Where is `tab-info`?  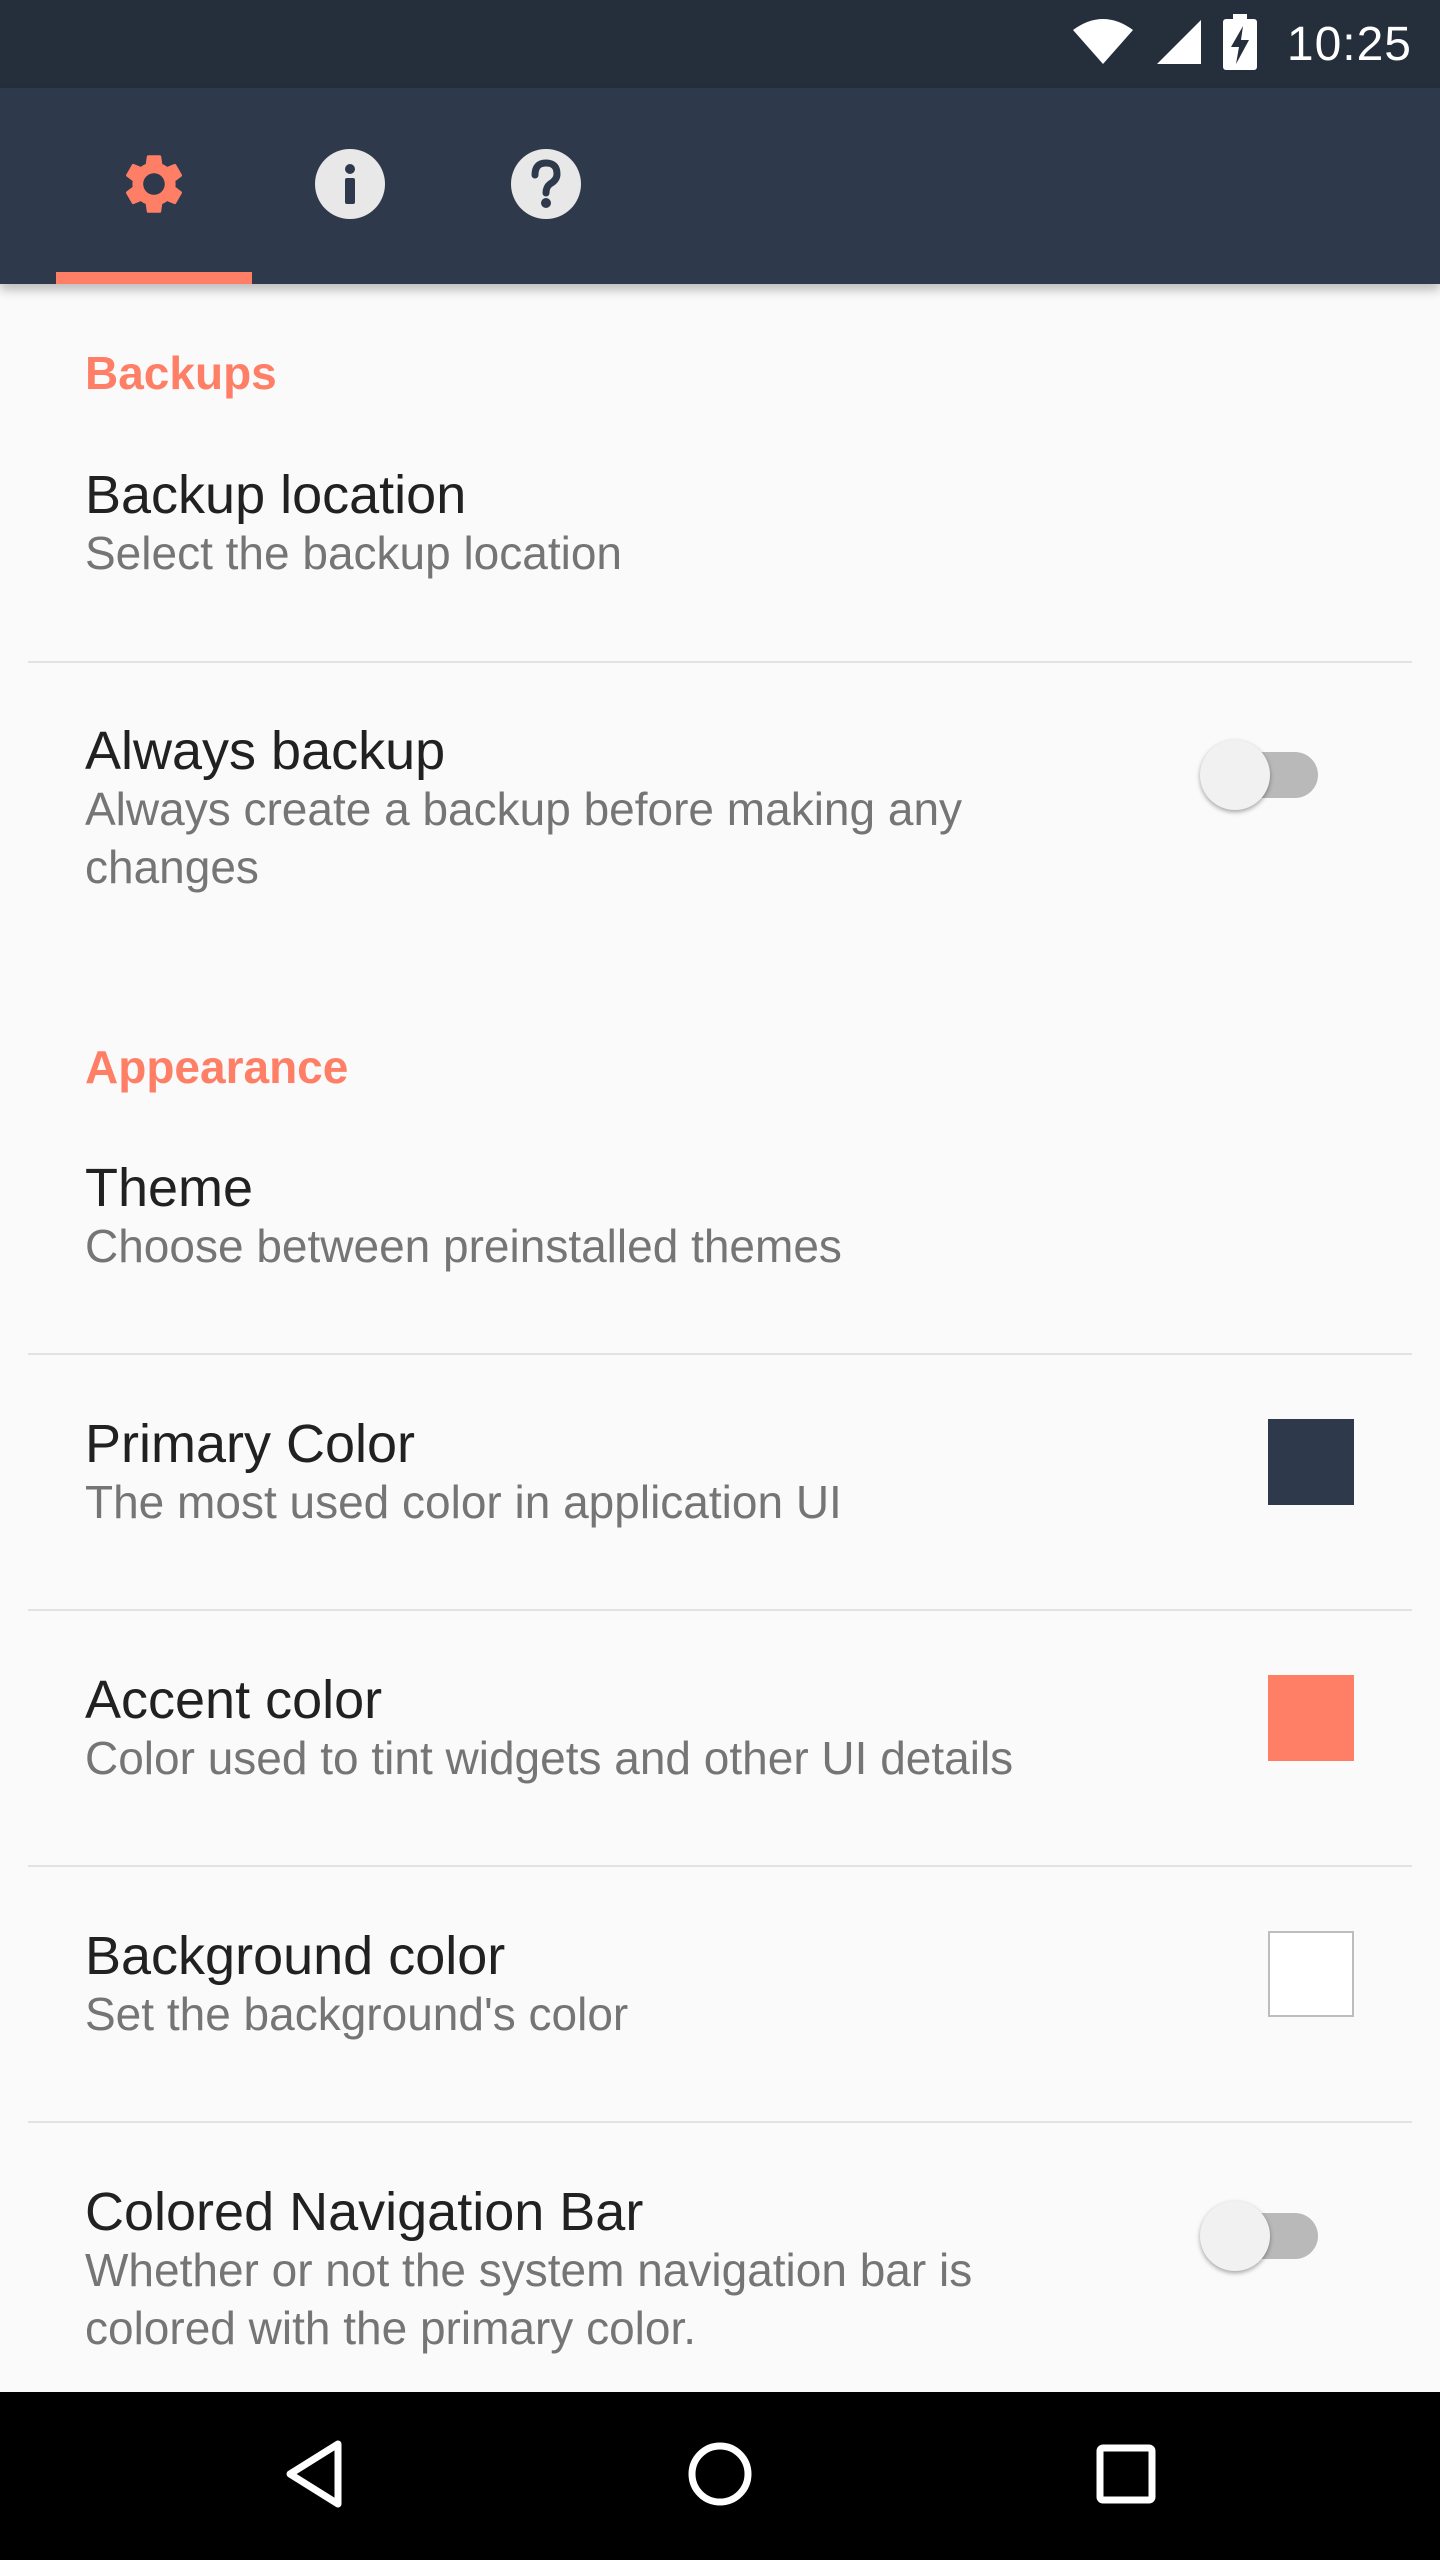
tab-info is located at coordinates (350, 186).